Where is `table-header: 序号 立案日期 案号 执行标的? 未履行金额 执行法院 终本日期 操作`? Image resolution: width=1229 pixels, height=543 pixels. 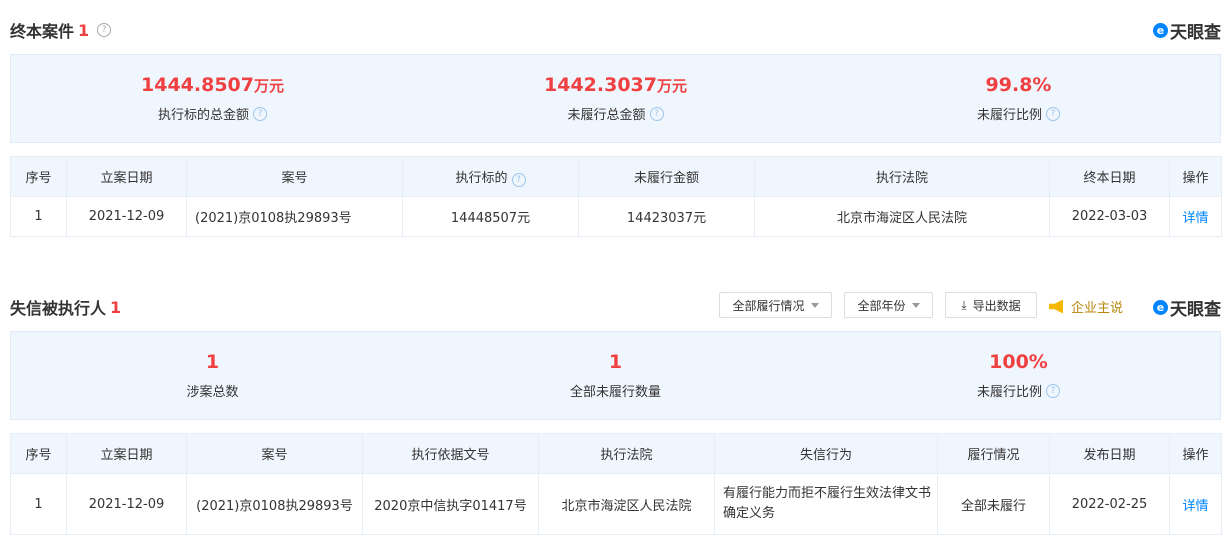 table-header: 序号 立案日期 案号 执行标的? 未履行金额 执行法院 终本日期 操作 is located at coordinates (616, 176).